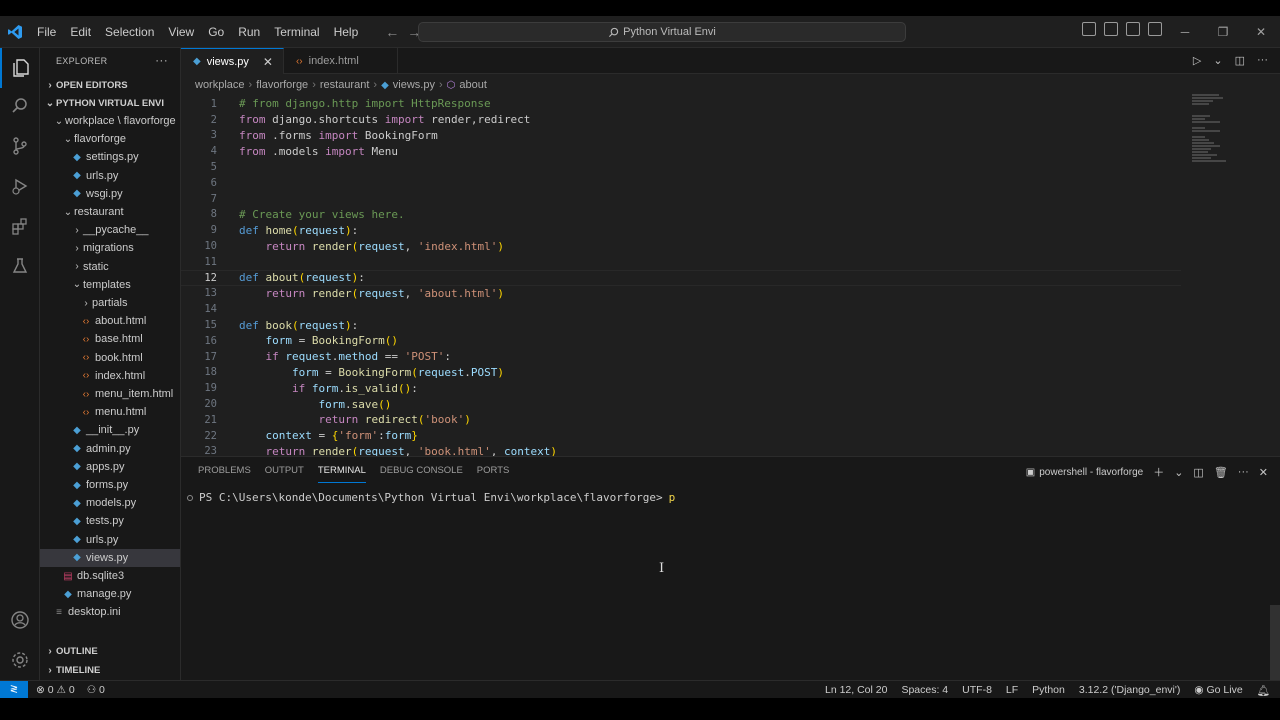  Describe the element at coordinates (493, 471) in the screenshot. I see `panel-tab-ports: PORTS` at that location.